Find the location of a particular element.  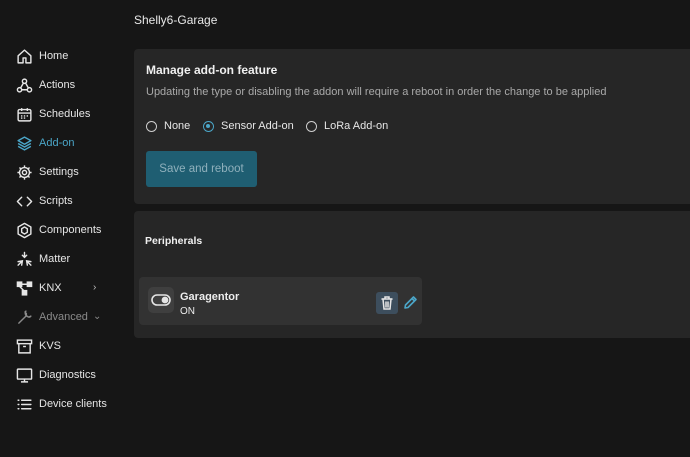

peripheral-name: Garagentor is located at coordinates (210, 297).